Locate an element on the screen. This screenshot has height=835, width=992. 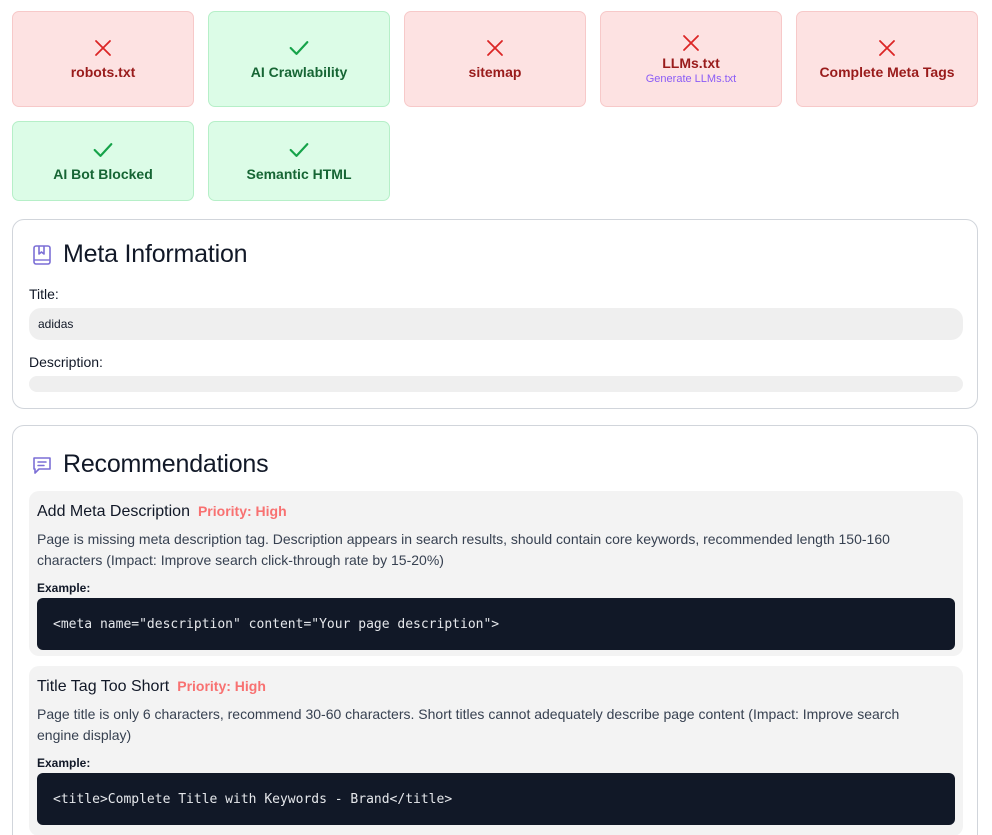
description-value is located at coordinates (496, 384).